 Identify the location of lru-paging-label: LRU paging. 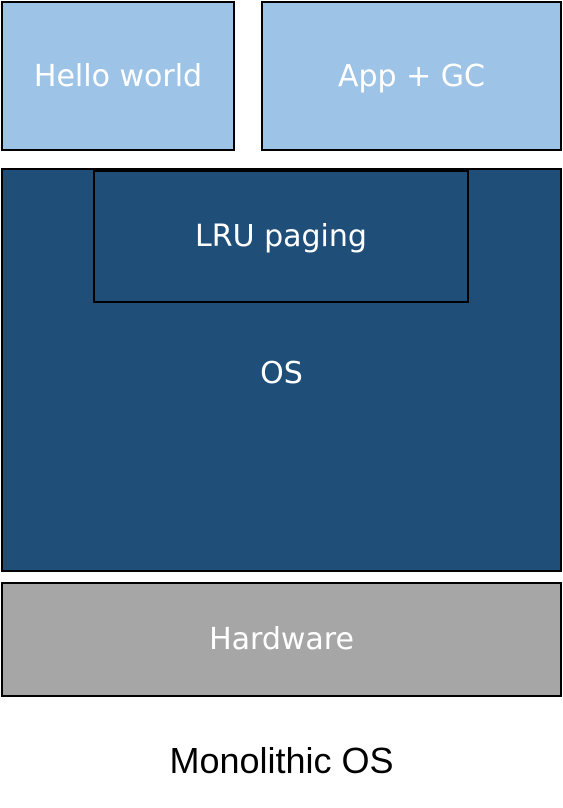
(281, 236).